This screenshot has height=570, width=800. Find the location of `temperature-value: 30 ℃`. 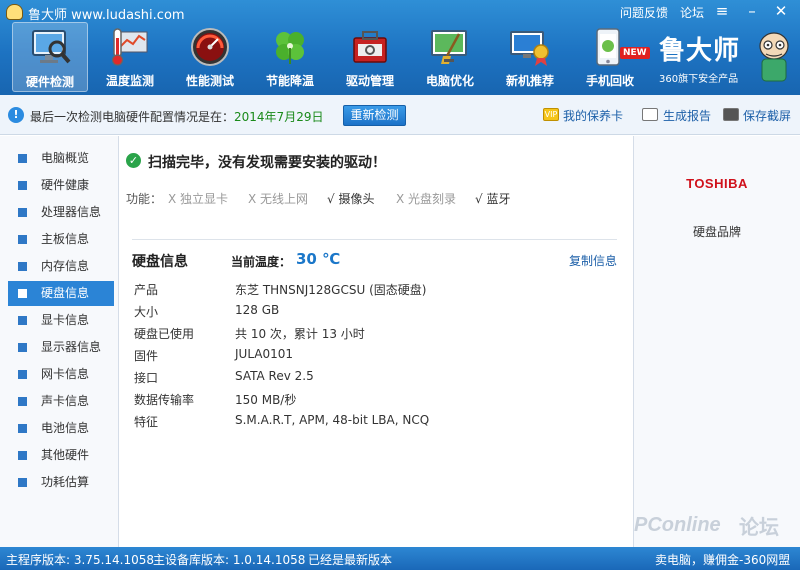

temperature-value: 30 ℃ is located at coordinates (318, 259).